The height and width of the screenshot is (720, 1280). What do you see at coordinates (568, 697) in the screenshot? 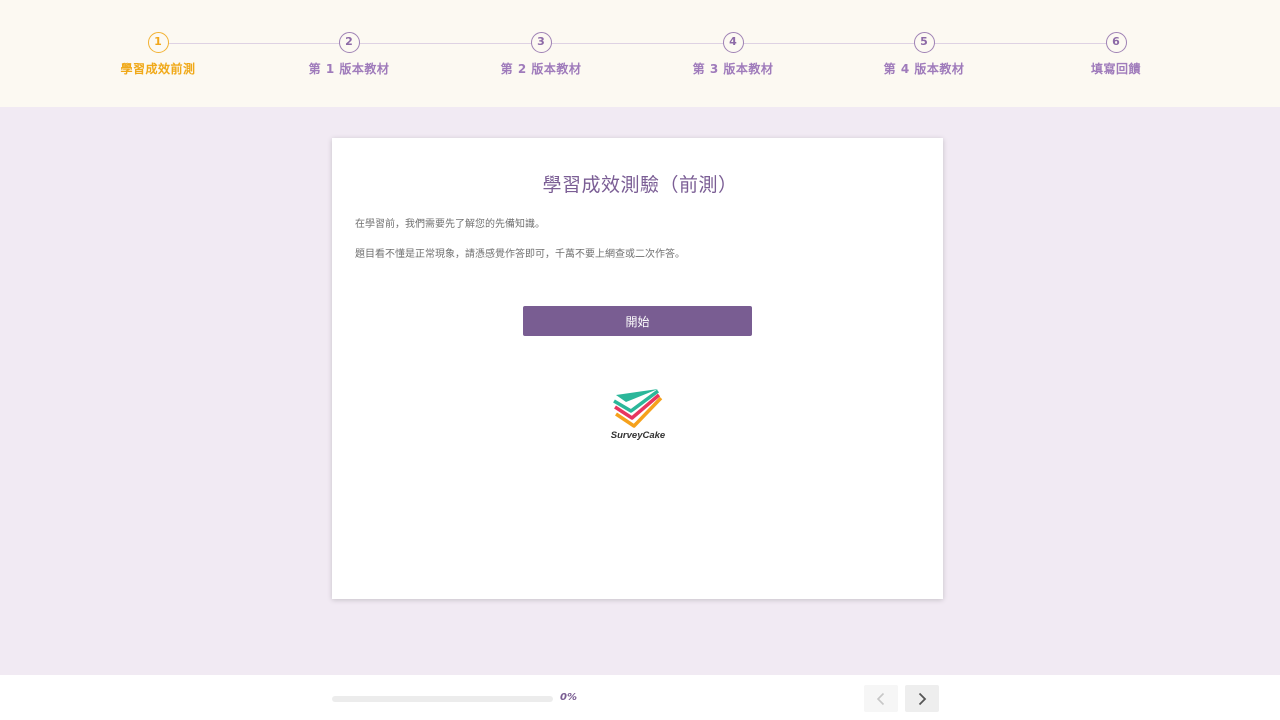
I see `progress-percent: 0%` at bounding box center [568, 697].